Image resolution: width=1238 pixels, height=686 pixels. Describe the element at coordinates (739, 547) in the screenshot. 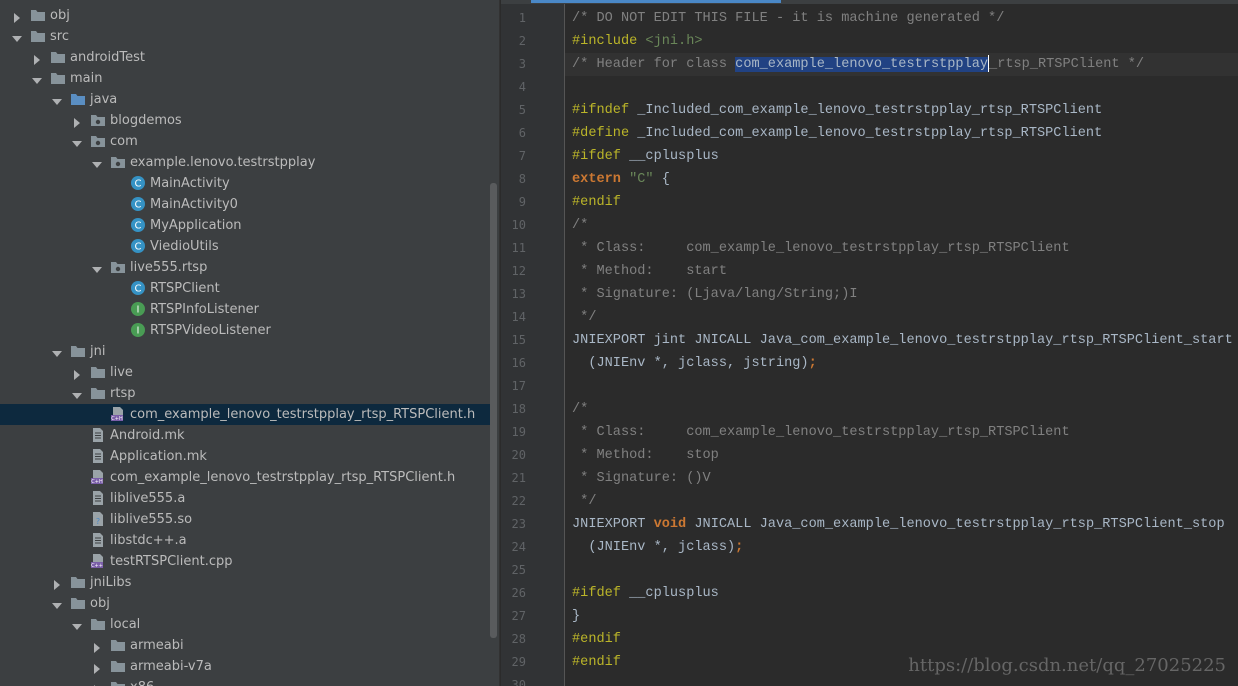

I see `token-keyword: ;` at that location.